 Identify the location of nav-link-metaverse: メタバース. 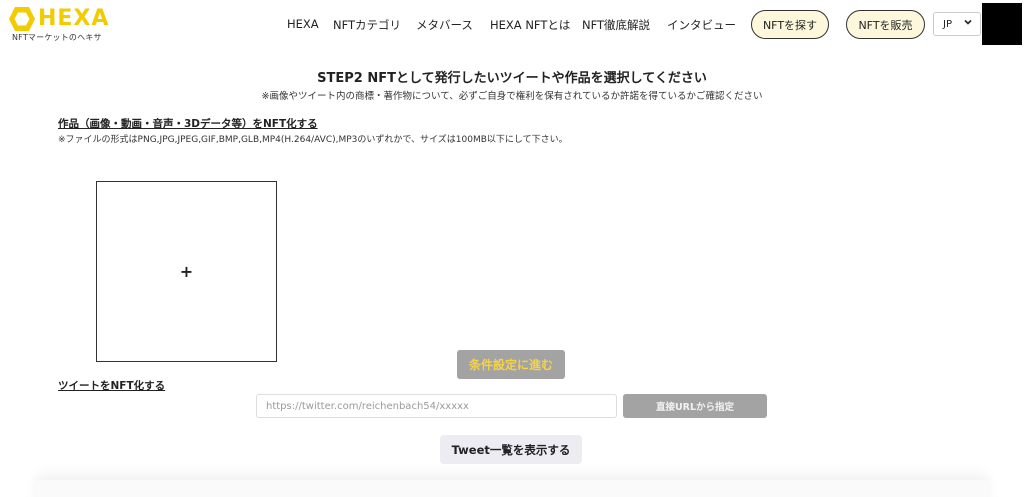
(444, 25).